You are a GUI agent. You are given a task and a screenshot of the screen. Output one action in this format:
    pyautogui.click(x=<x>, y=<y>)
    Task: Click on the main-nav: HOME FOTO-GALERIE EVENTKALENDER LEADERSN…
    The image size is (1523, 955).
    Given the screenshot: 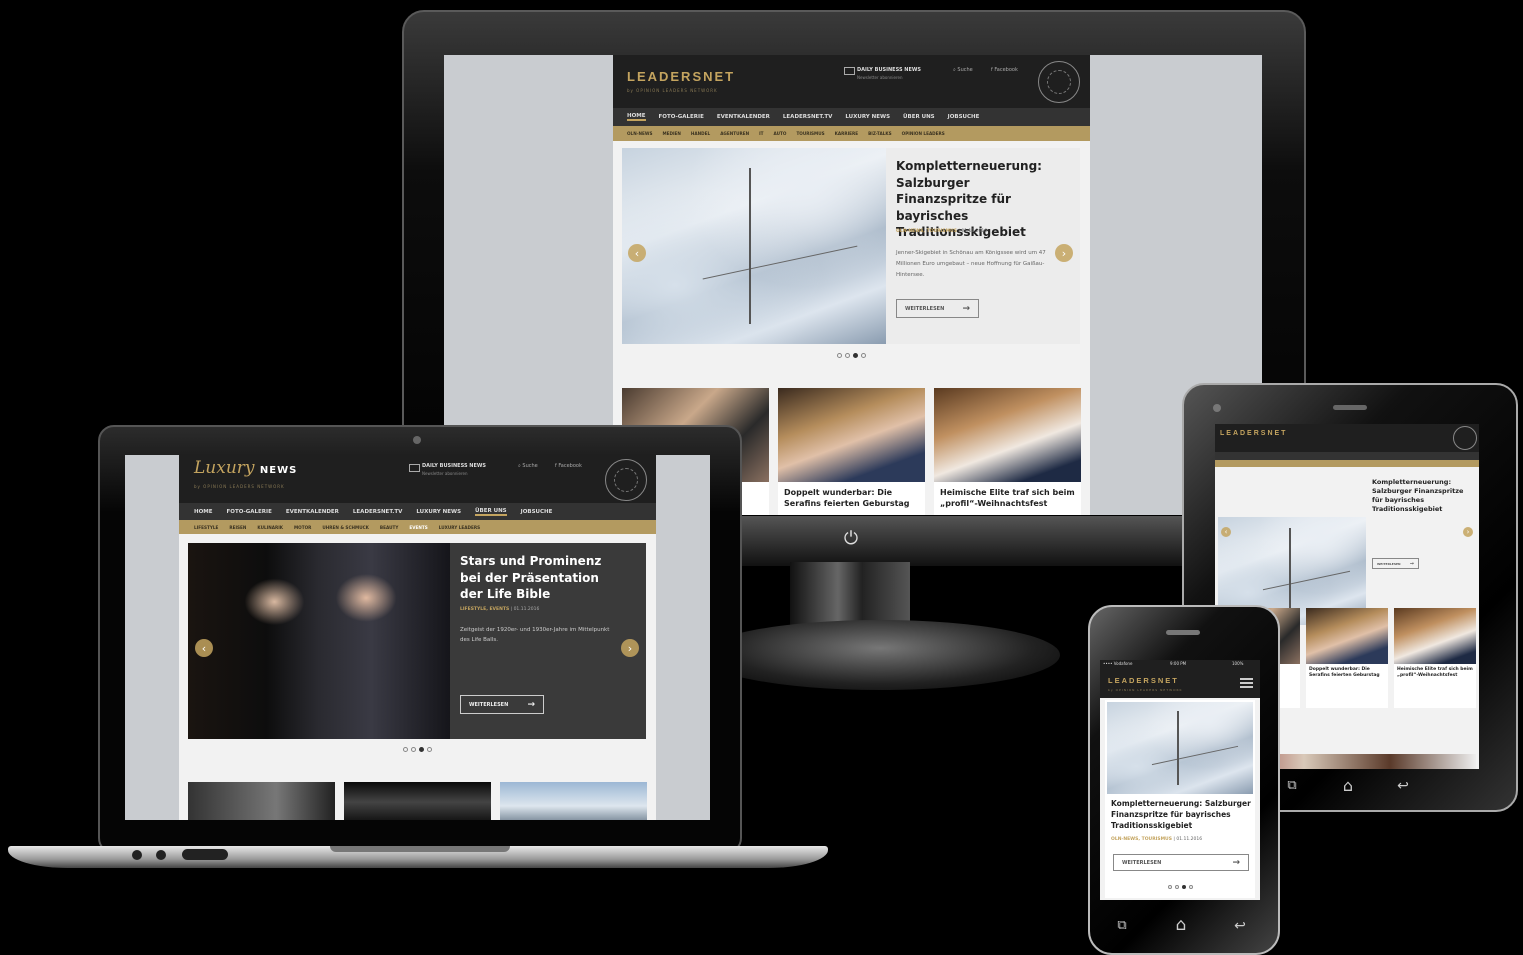 What is the action you would take?
    pyautogui.click(x=417, y=511)
    